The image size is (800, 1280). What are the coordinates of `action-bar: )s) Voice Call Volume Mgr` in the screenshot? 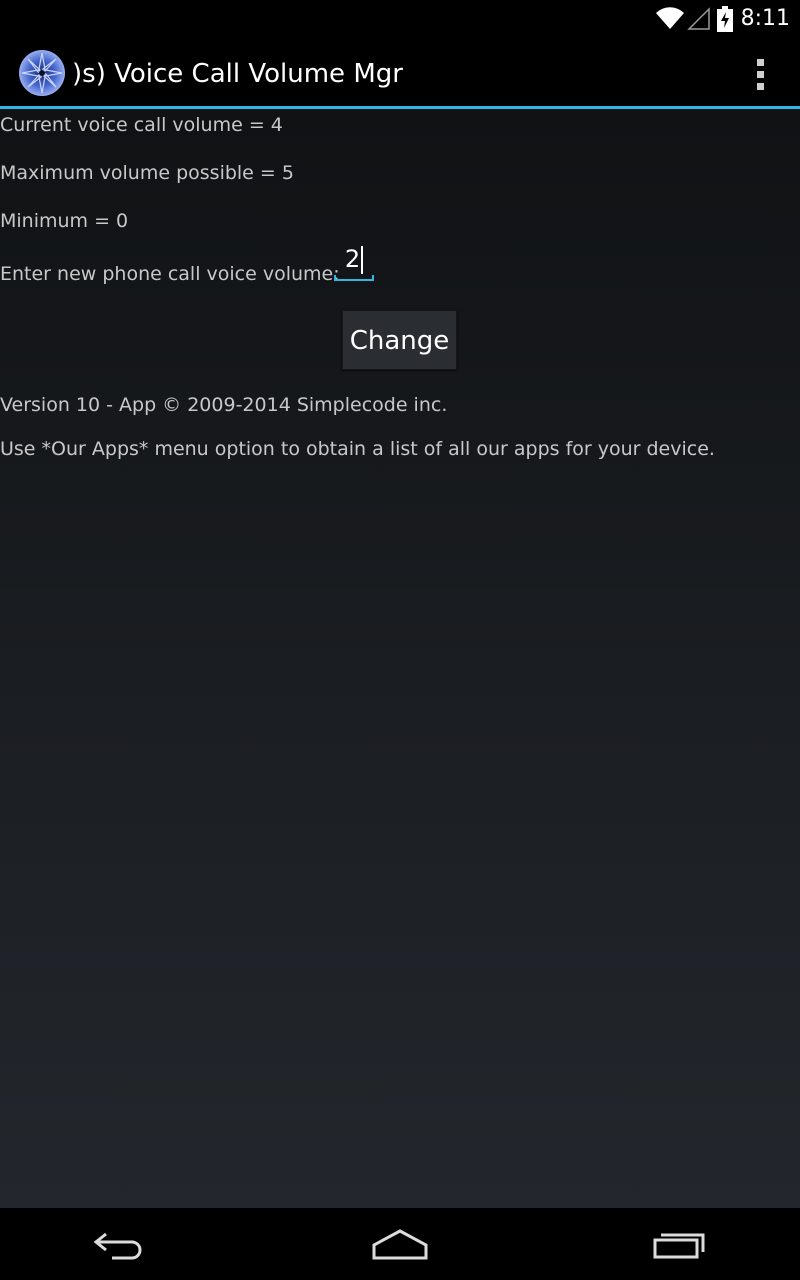 It's located at (400, 73).